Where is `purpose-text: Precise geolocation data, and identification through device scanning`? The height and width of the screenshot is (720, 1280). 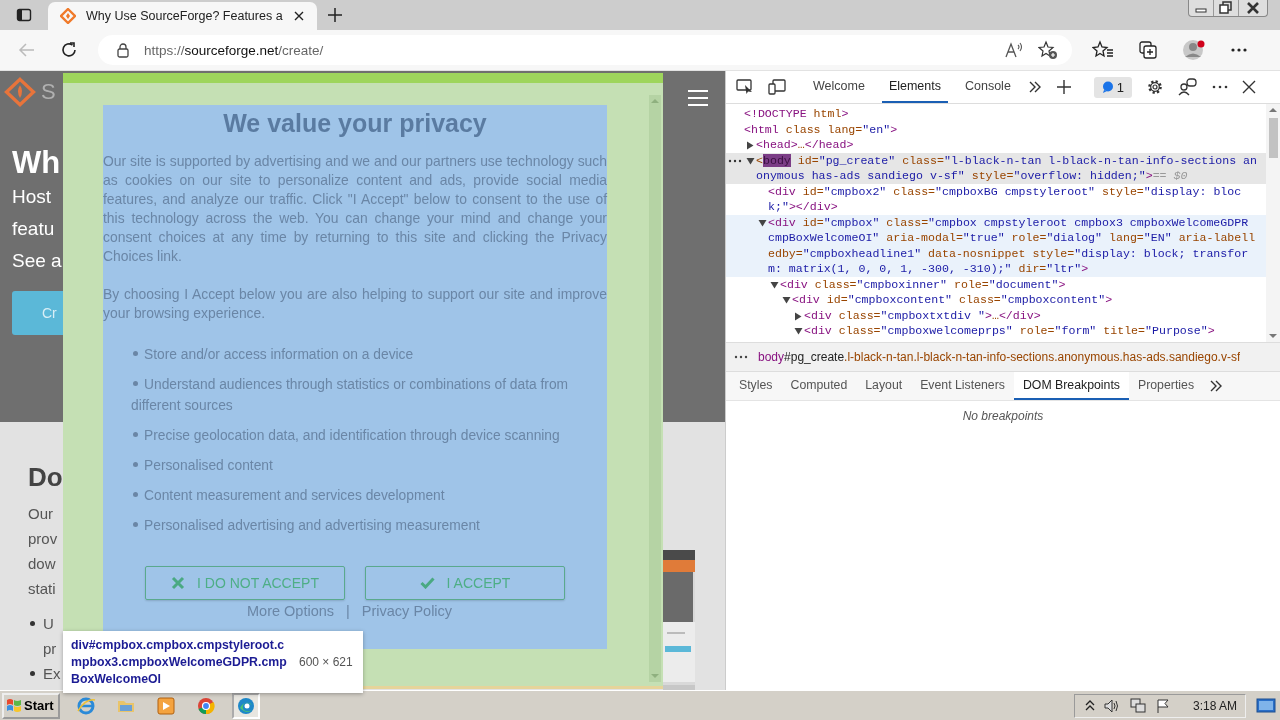
purpose-text: Precise geolocation data, and identification through device scanning is located at coordinates (361, 435).